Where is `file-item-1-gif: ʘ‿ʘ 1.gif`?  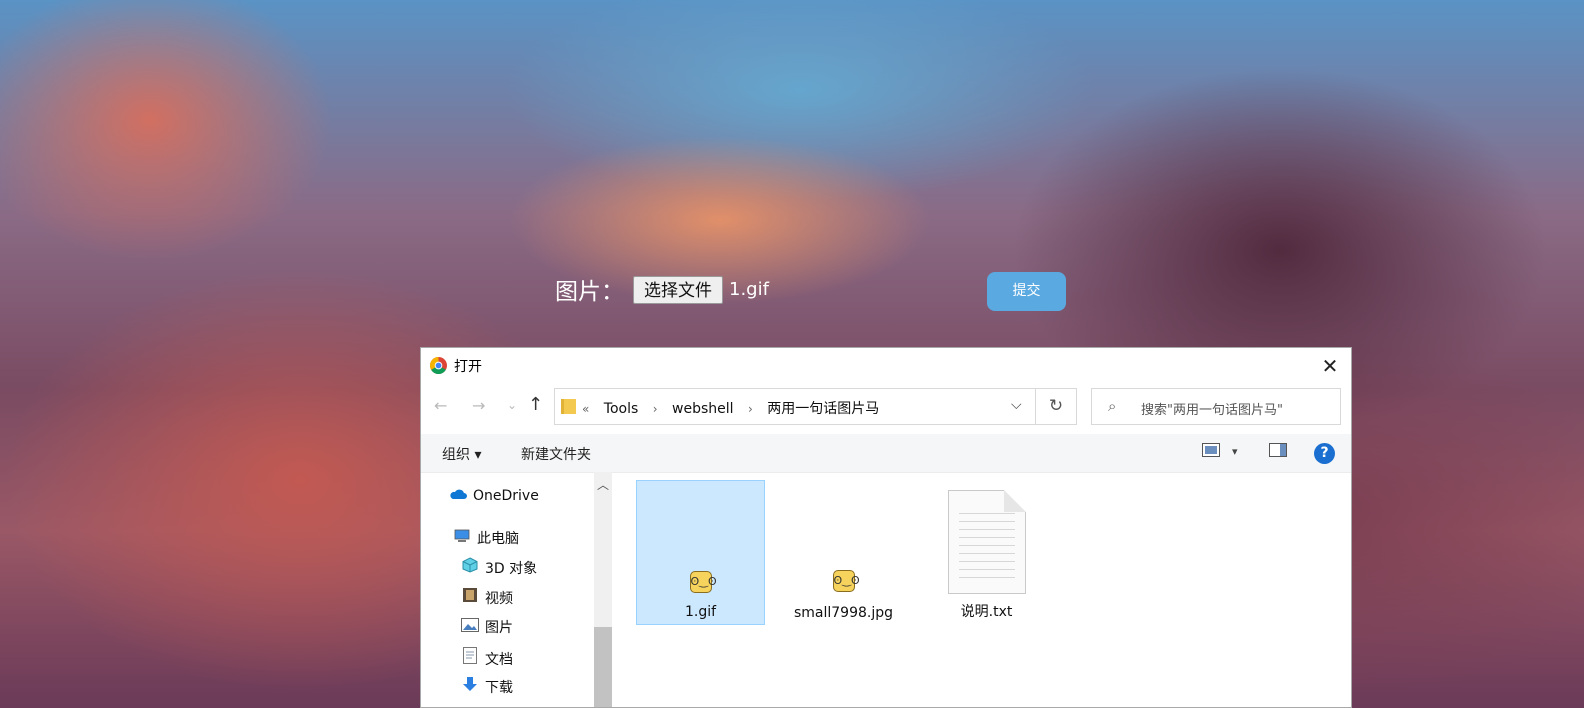
file-item-1-gif: ʘ‿ʘ 1.gif is located at coordinates (700, 552).